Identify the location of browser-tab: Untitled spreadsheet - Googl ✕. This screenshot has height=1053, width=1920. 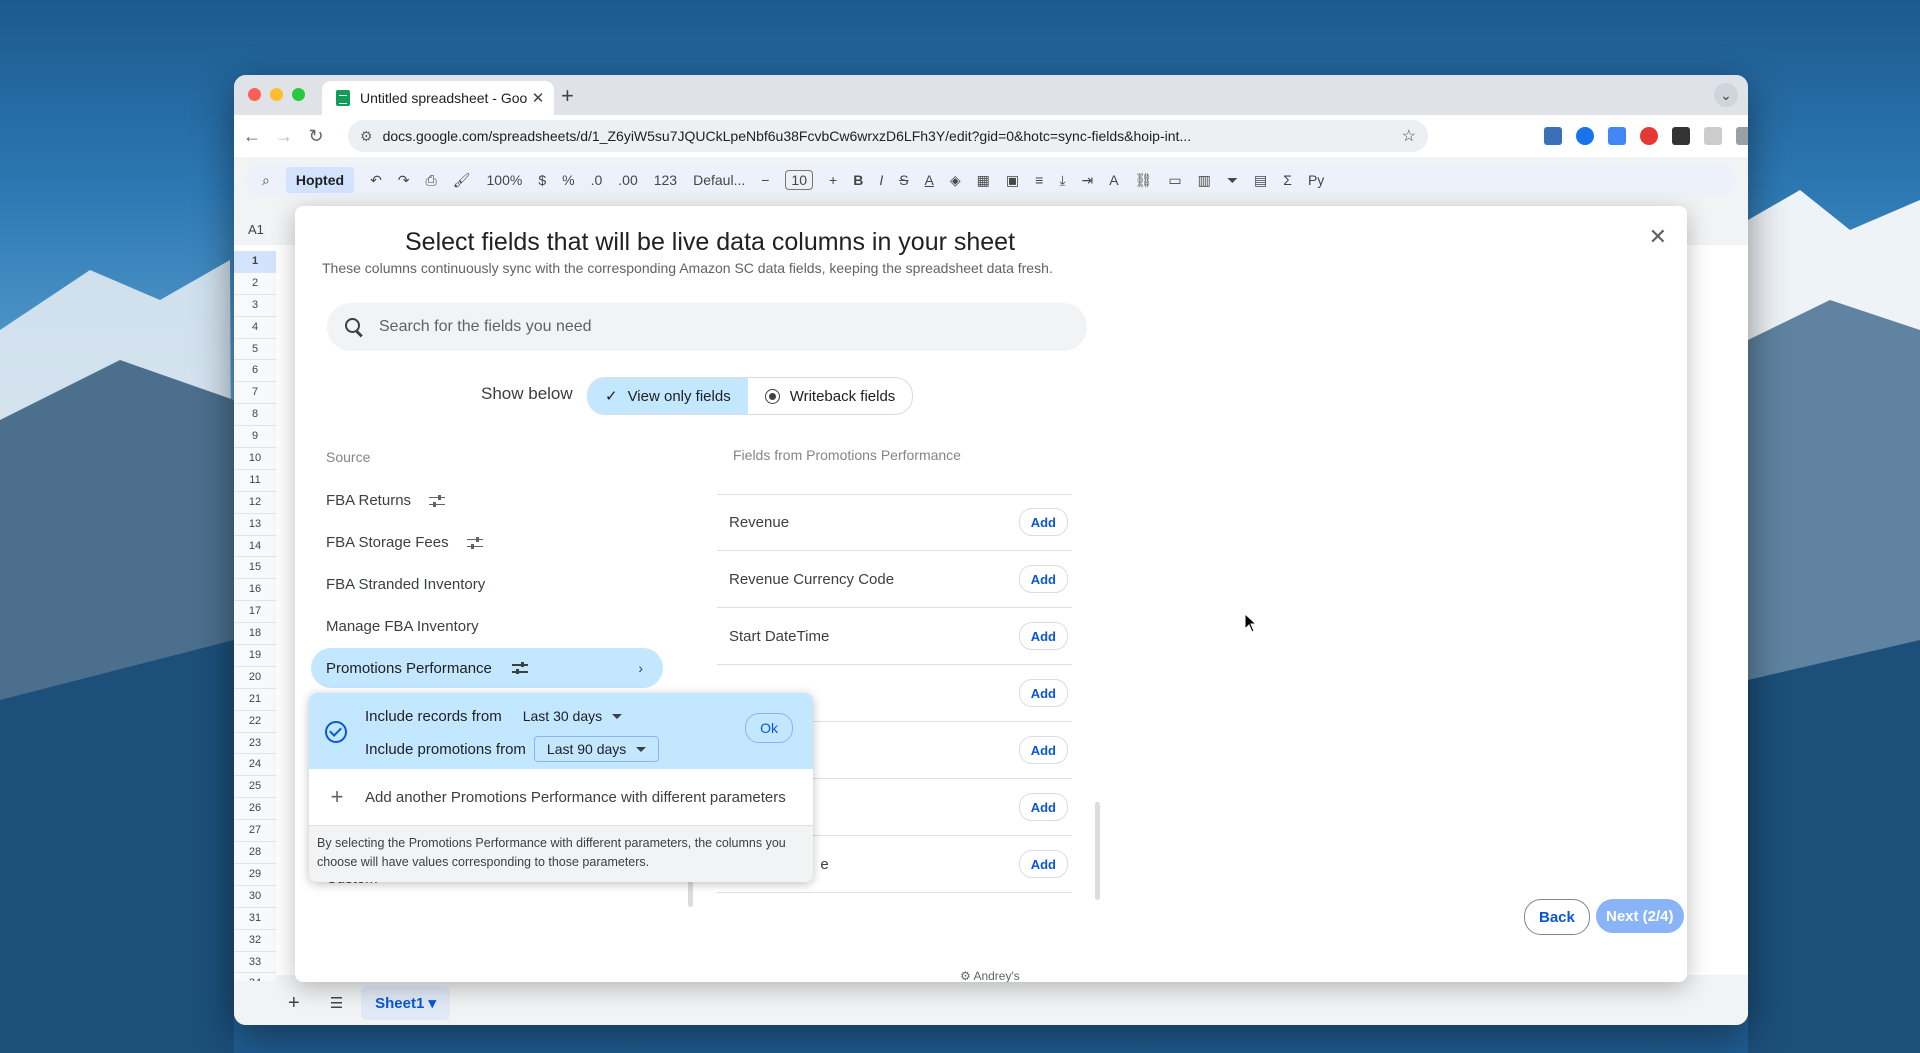
(438, 98).